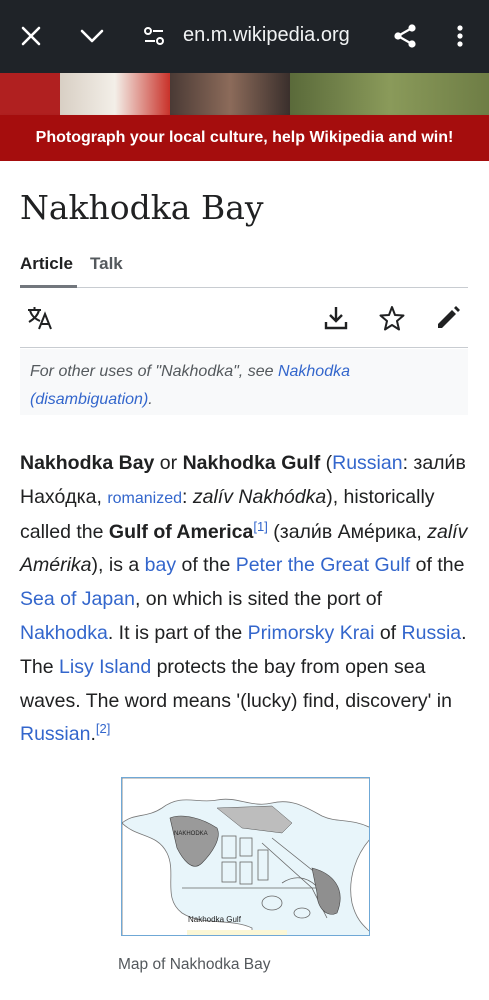  I want to click on site-settings-icon, so click(154, 36).